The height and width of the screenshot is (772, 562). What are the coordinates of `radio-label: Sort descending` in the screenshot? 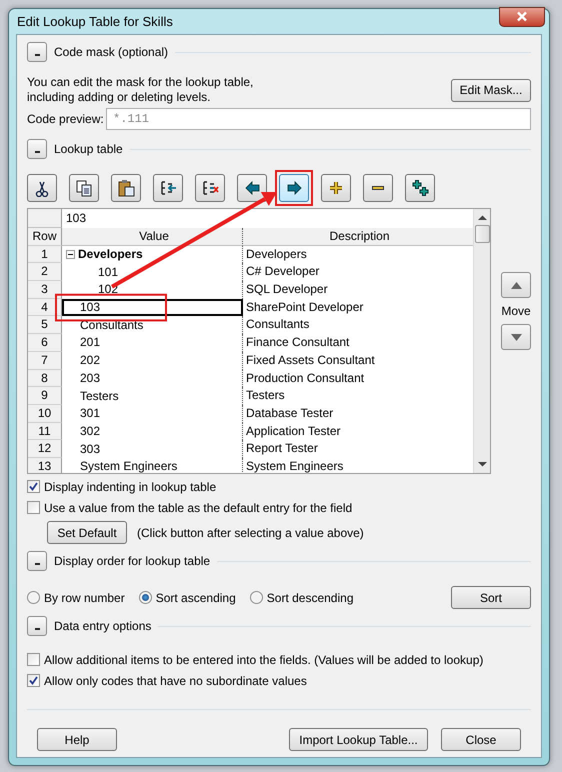 It's located at (310, 597).